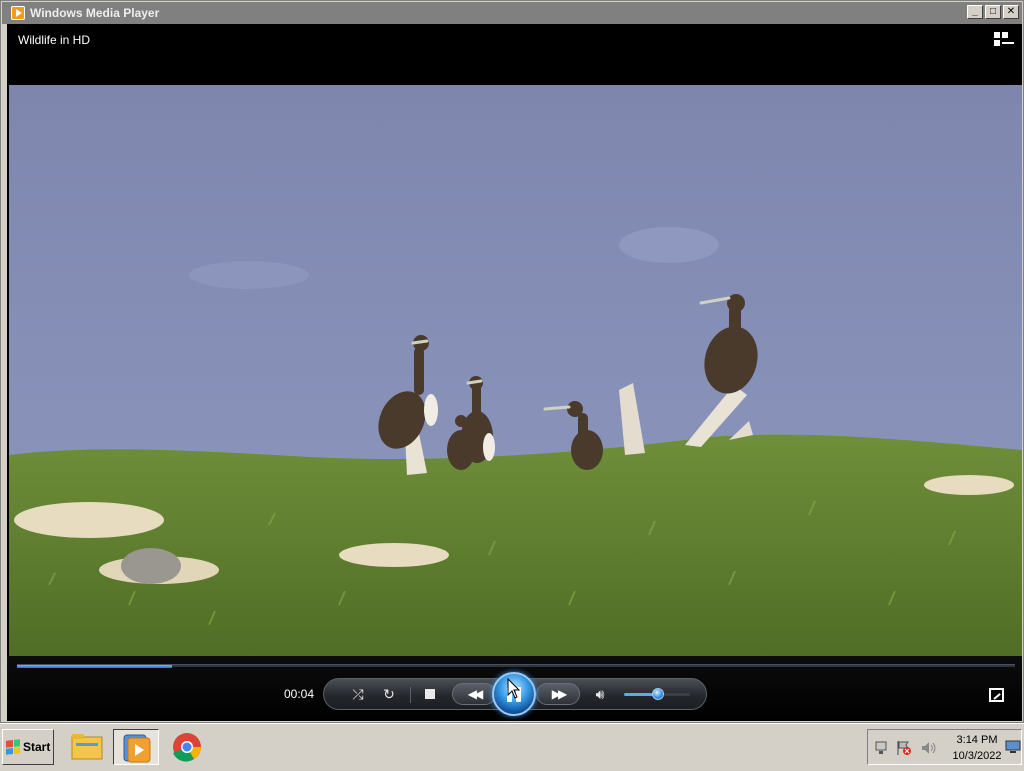  Describe the element at coordinates (94, 666) in the screenshot. I see `seek-bar-progress` at that location.